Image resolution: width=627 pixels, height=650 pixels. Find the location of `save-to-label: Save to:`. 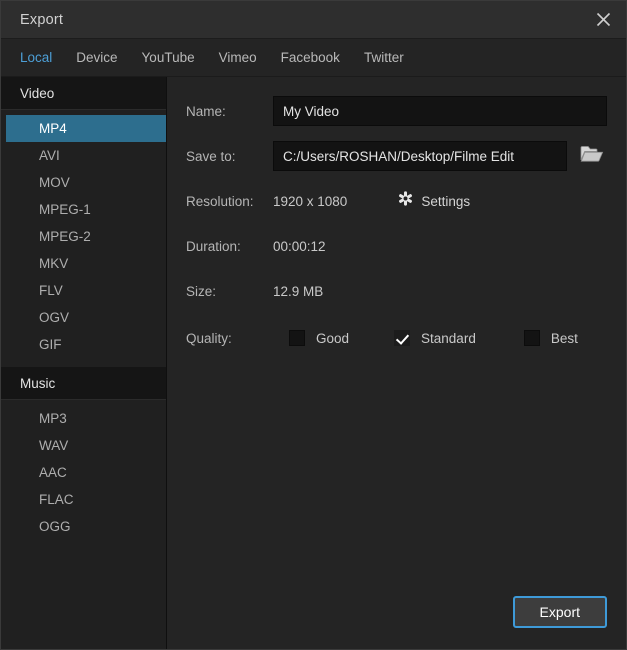

save-to-label: Save to: is located at coordinates (211, 156).